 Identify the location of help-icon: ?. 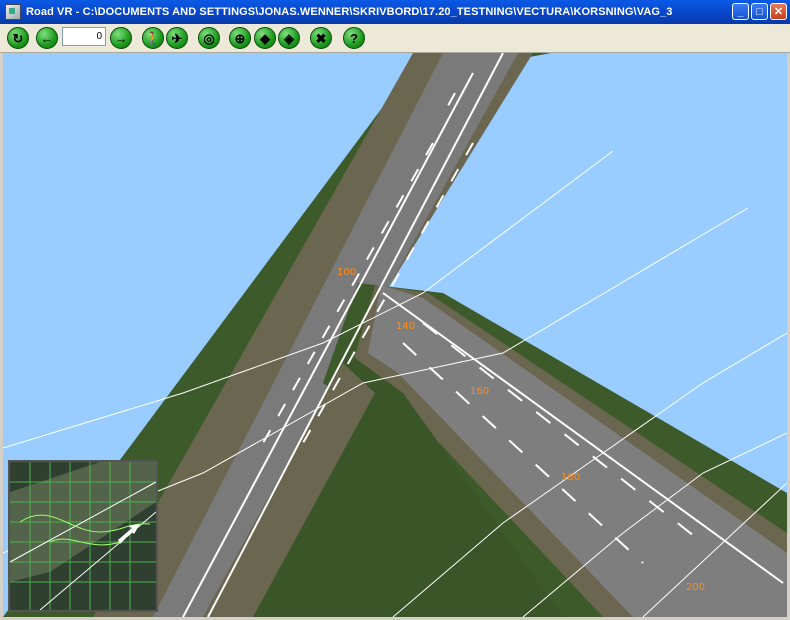
(354, 38).